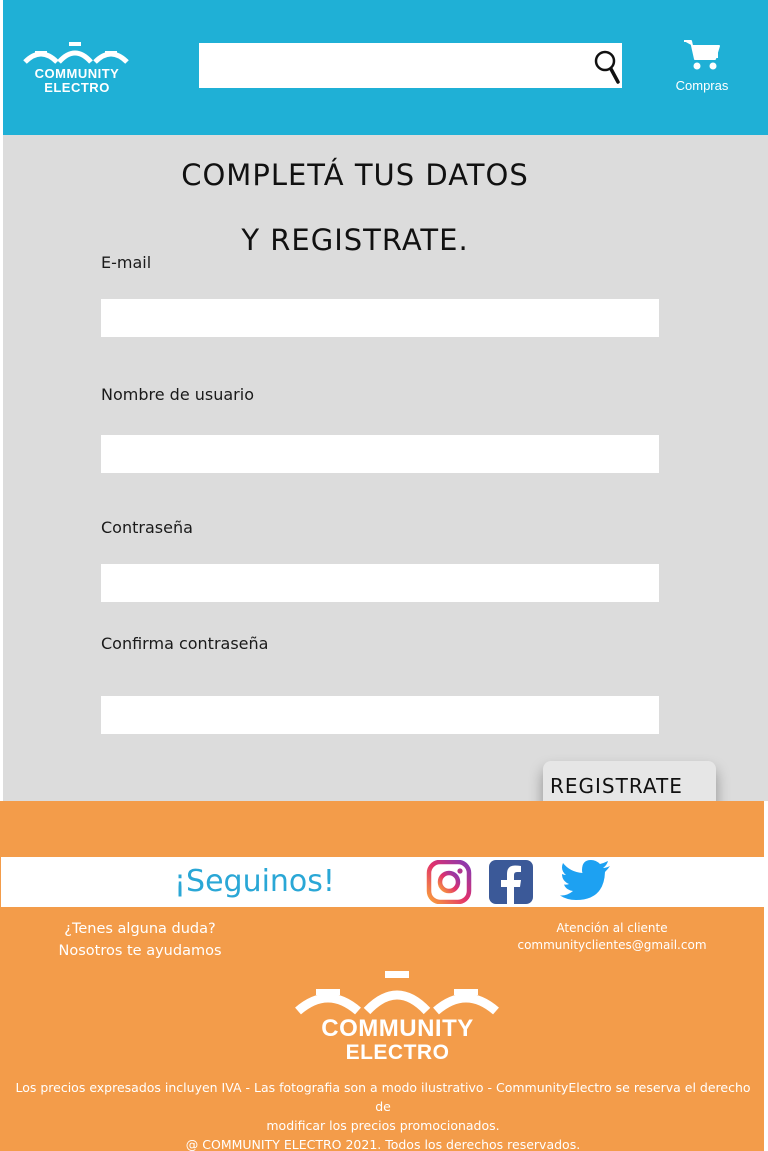  What do you see at coordinates (254, 881) in the screenshot?
I see `follow-us-label: ¡Seguinos!` at bounding box center [254, 881].